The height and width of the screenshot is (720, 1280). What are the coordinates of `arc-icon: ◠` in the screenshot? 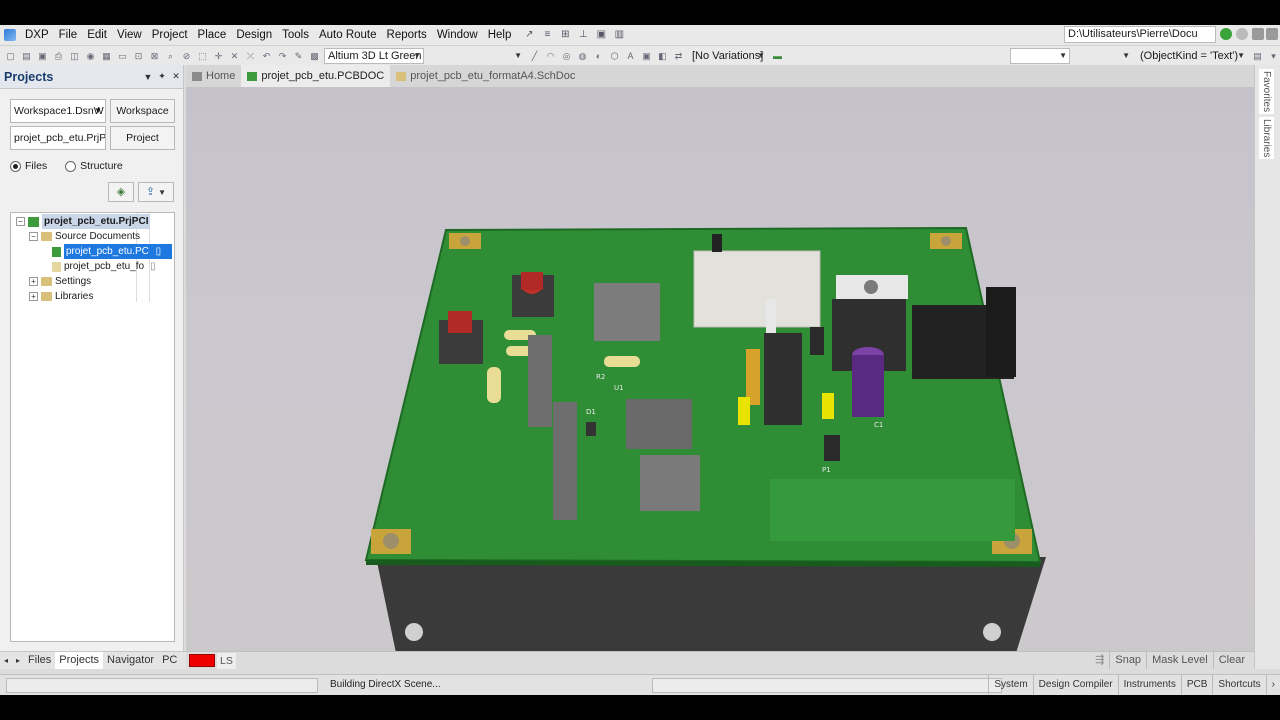 It's located at (550, 56).